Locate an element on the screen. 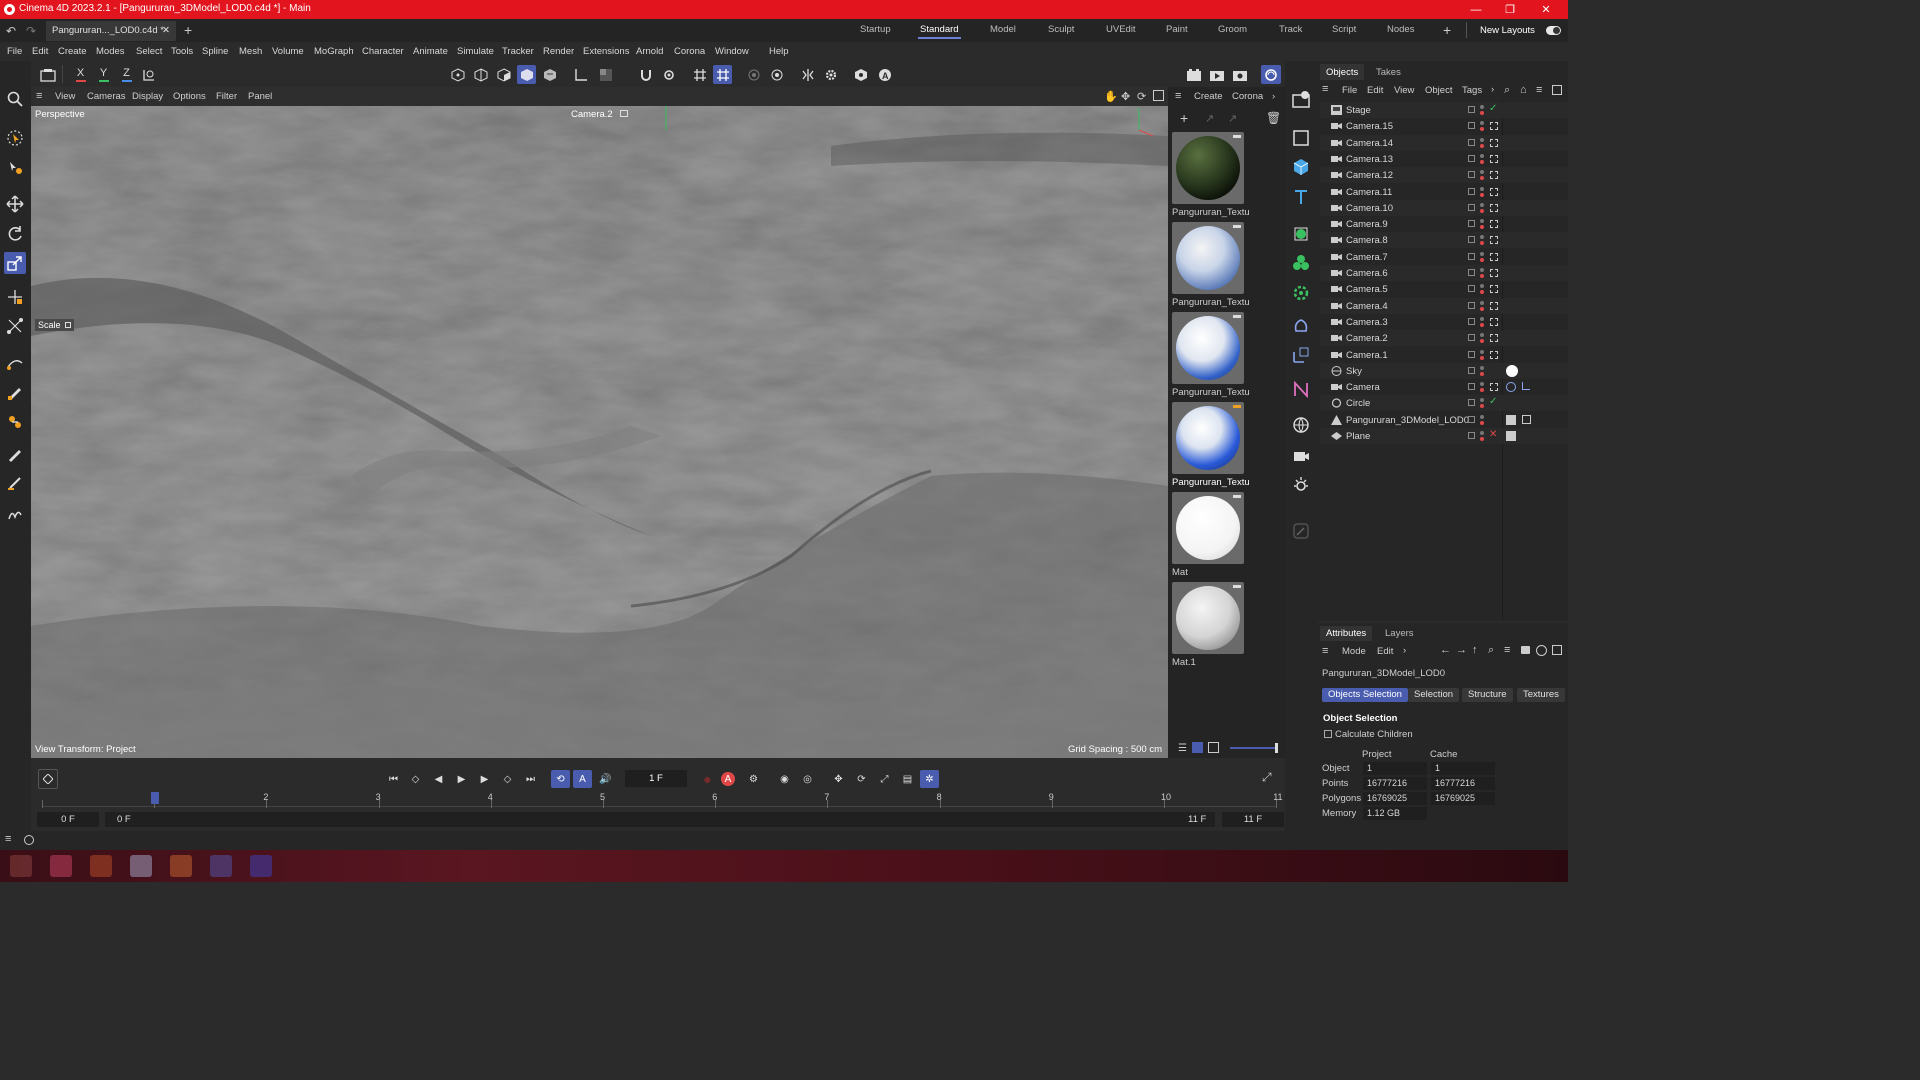 The image size is (1920, 1080). object-row: Camera.8 is located at coordinates (1444, 240).